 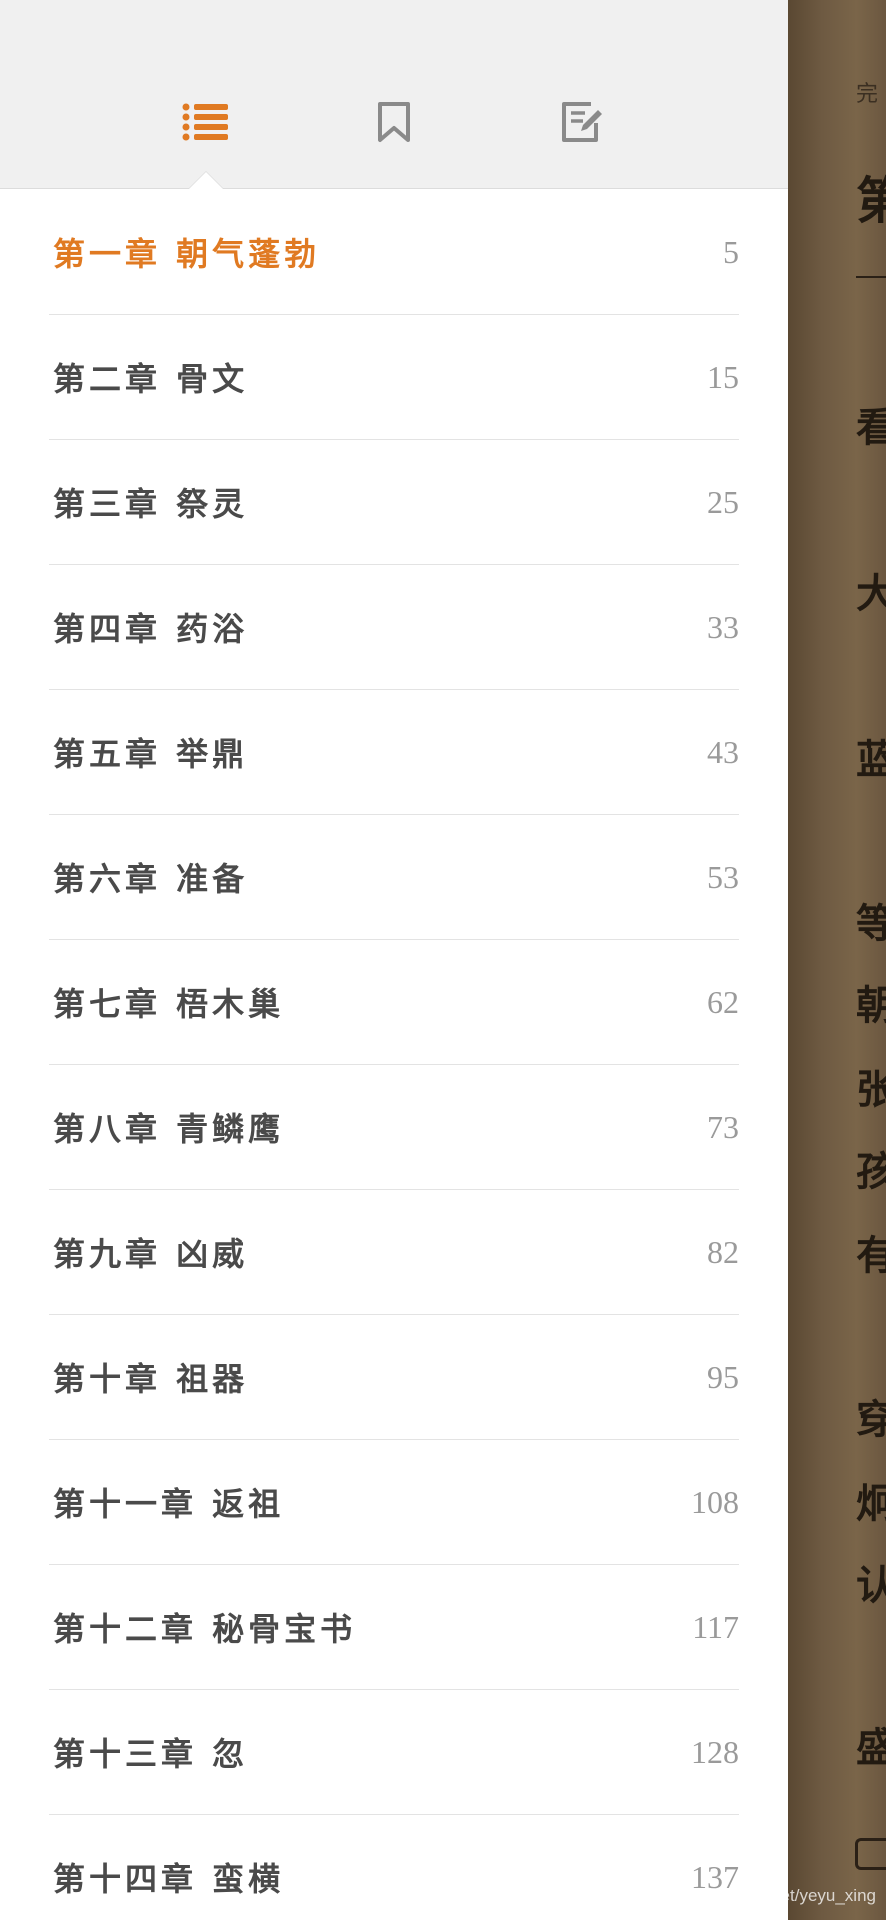 What do you see at coordinates (871, 1747) in the screenshot?
I see `reader-glyph: 盛` at bounding box center [871, 1747].